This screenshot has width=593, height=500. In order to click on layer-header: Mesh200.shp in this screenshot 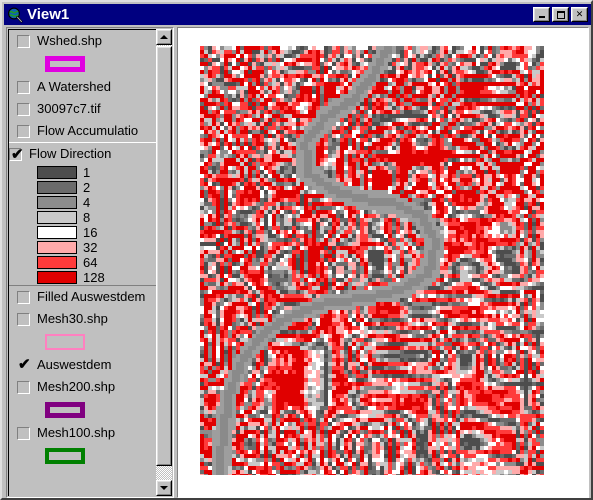, I will do `click(87, 387)`.